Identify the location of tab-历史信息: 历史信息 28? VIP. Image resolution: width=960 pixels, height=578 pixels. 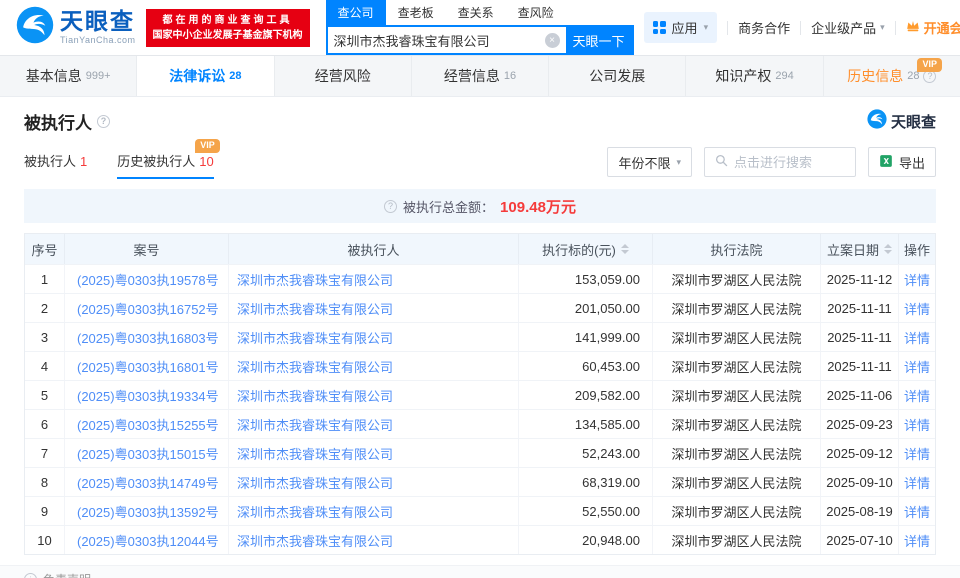
(892, 76).